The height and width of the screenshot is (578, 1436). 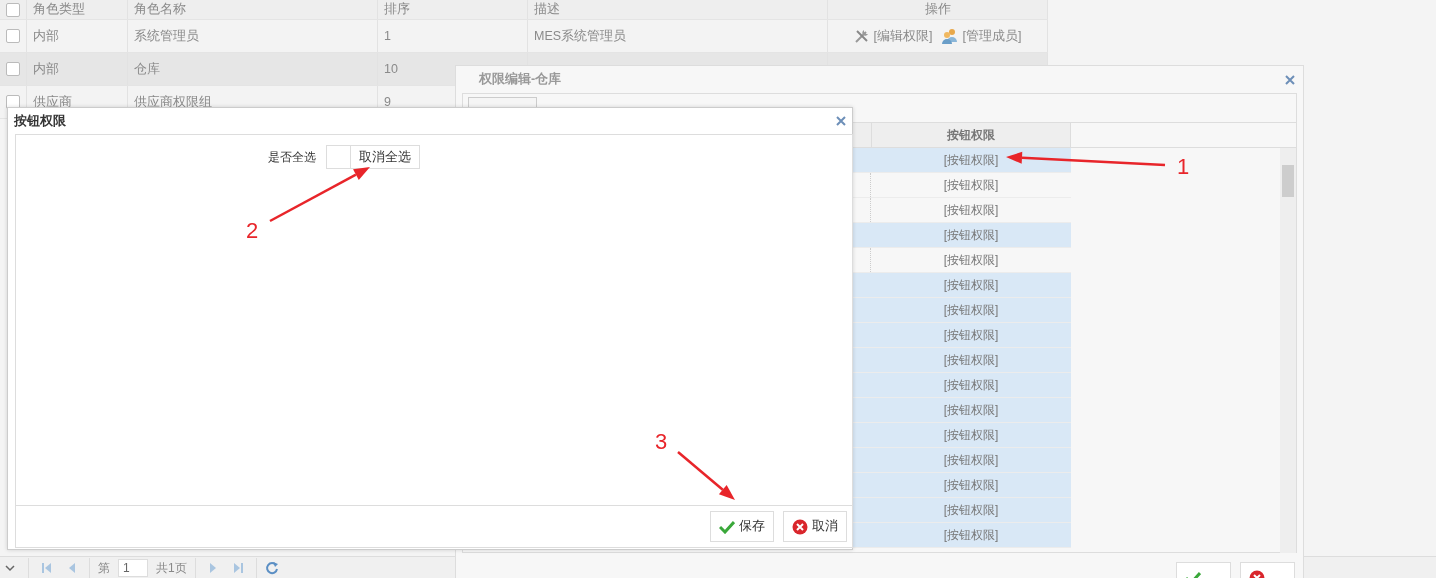 What do you see at coordinates (171, 568) in the screenshot?
I see `page-total: 共1页` at bounding box center [171, 568].